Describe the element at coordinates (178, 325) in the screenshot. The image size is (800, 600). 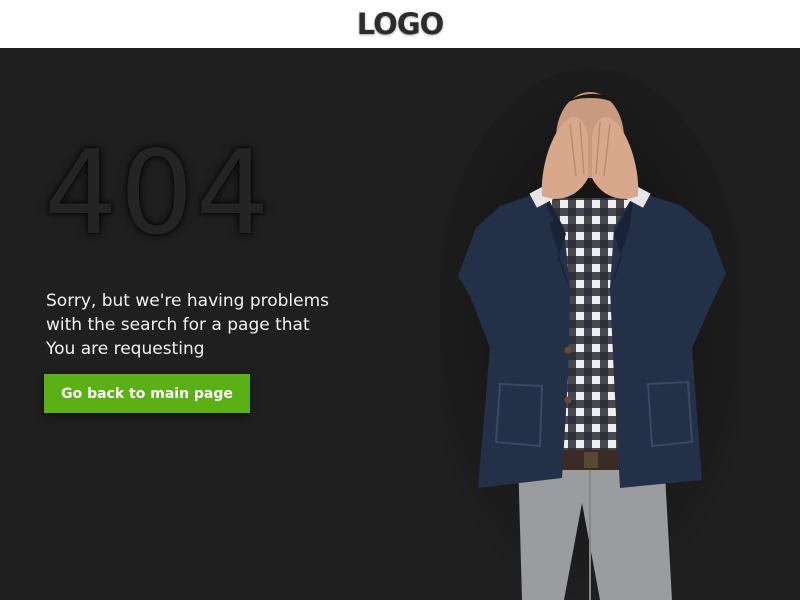
I see `error-message-line: with the search for a page that` at that location.